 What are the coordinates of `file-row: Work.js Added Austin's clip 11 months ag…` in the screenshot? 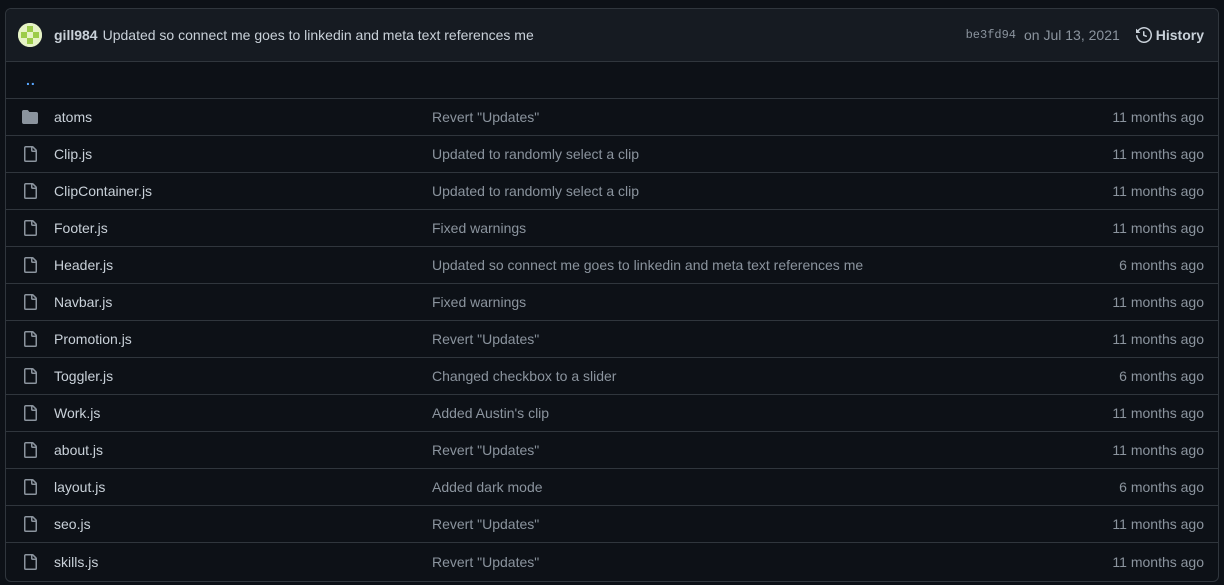 It's located at (612, 413).